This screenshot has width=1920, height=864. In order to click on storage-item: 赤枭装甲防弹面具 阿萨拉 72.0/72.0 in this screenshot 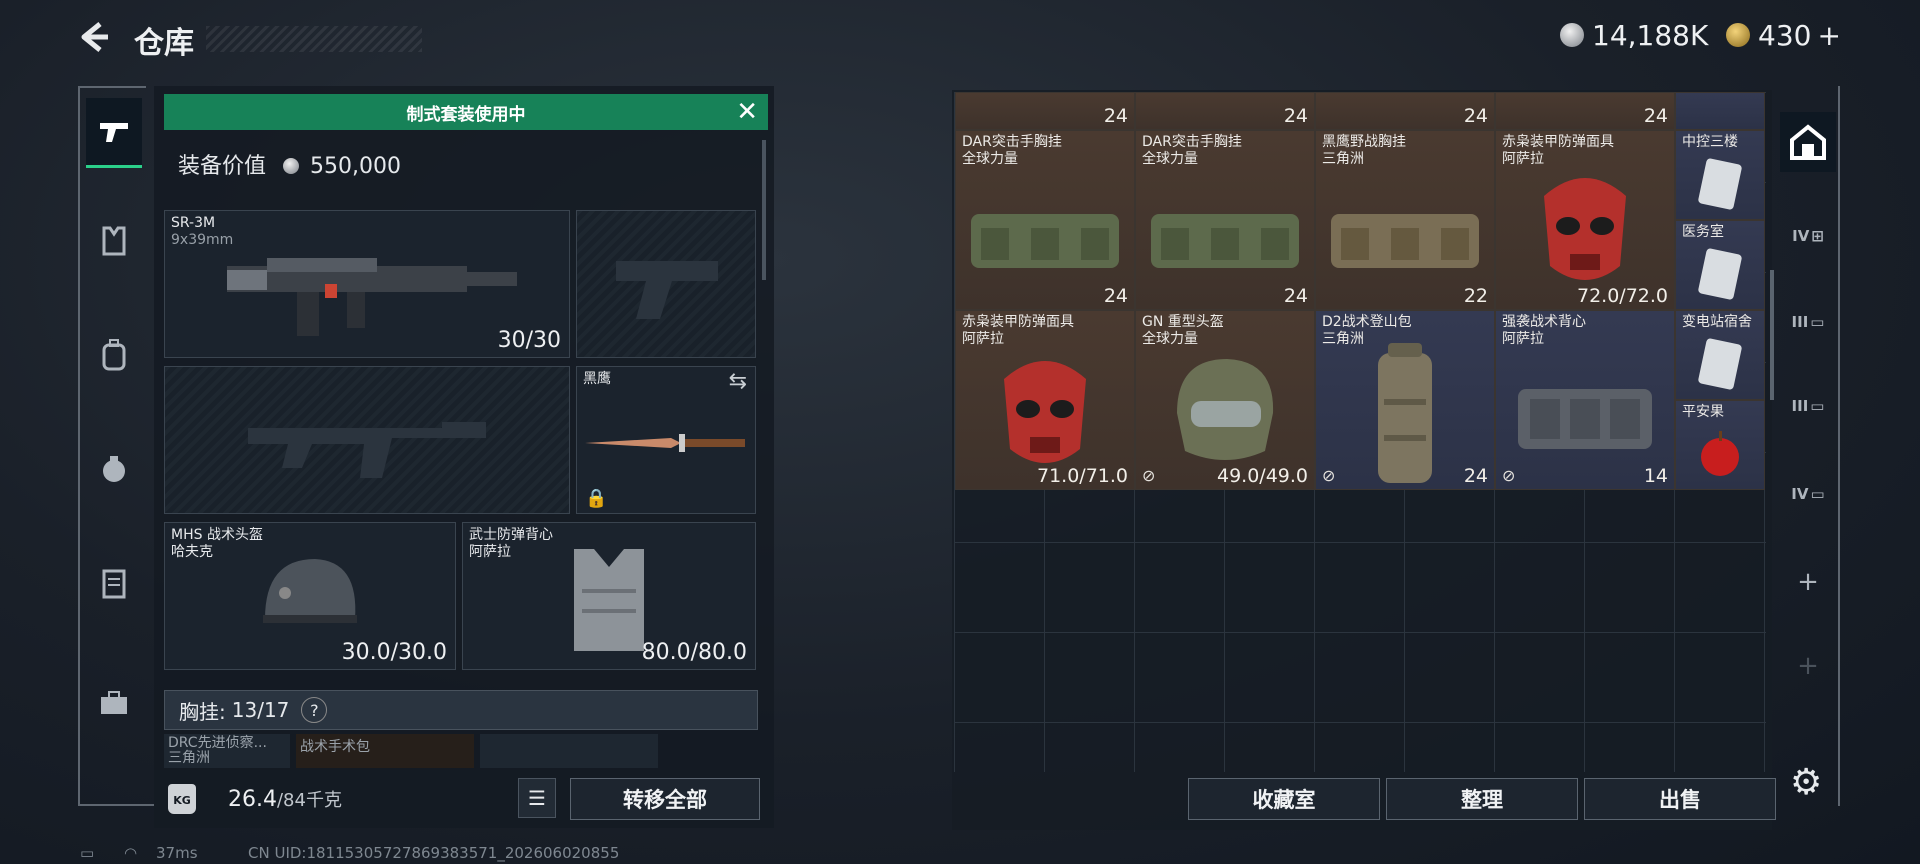, I will do `click(1585, 220)`.